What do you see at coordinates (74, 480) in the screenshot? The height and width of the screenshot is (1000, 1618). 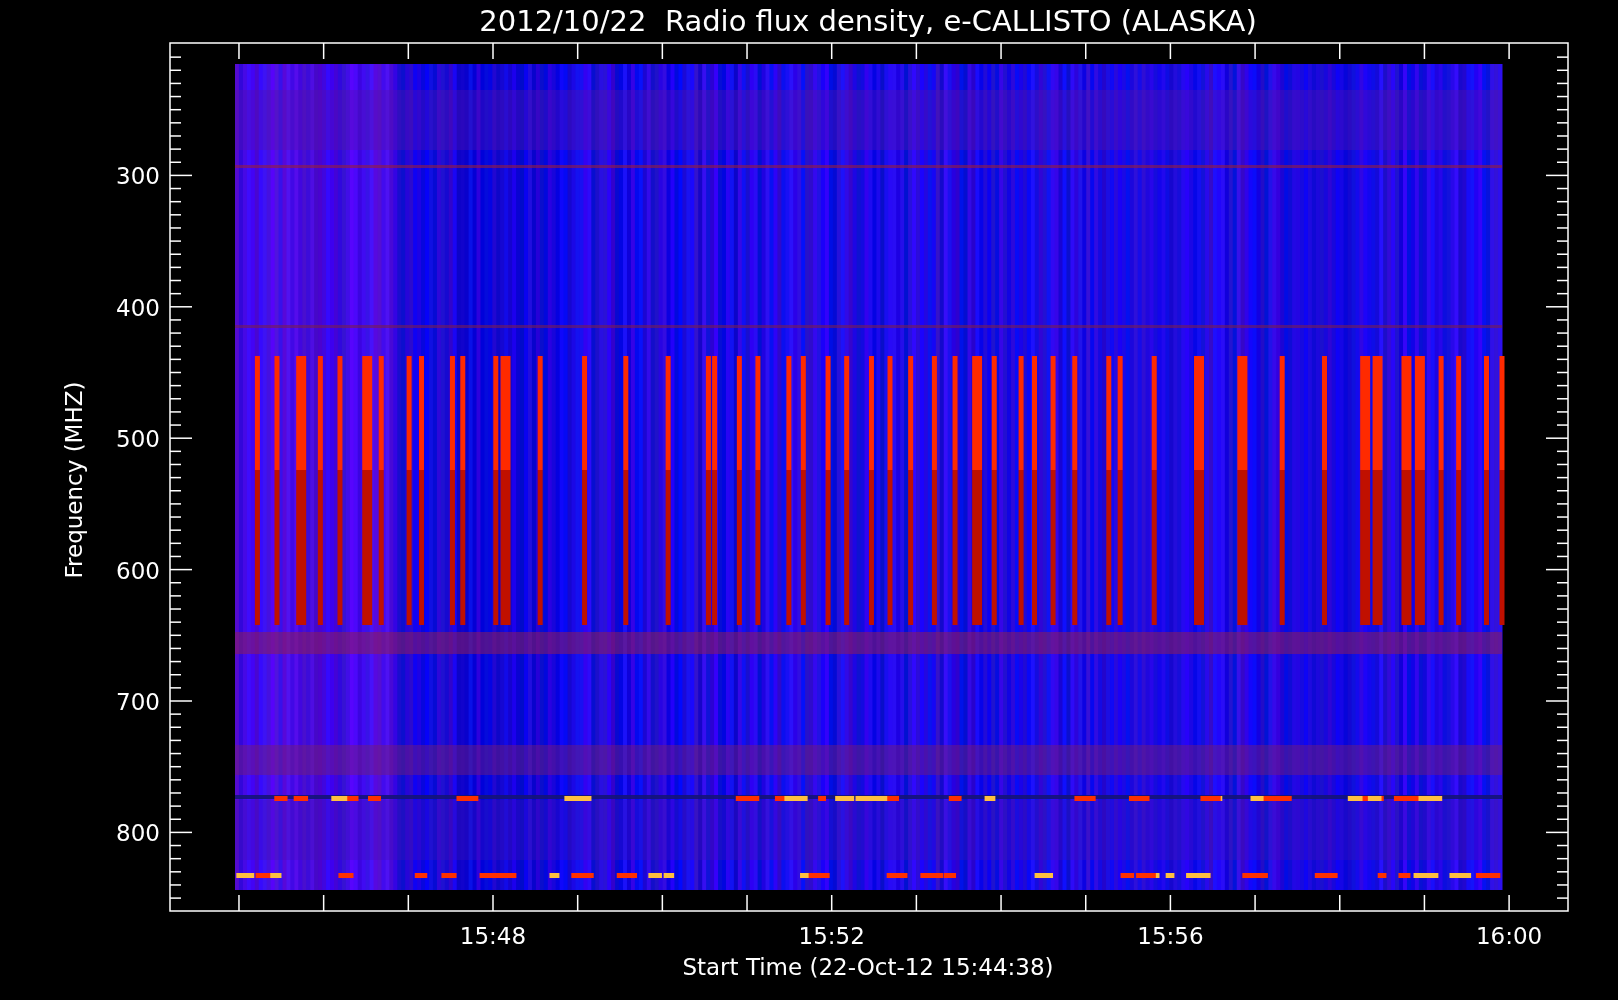 I see `y-axis-label: Frequency (MHZ)` at bounding box center [74, 480].